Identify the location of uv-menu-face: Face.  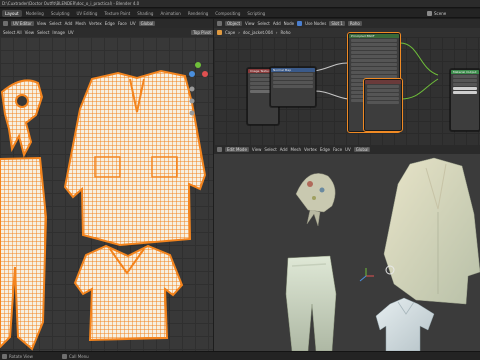
(122, 23).